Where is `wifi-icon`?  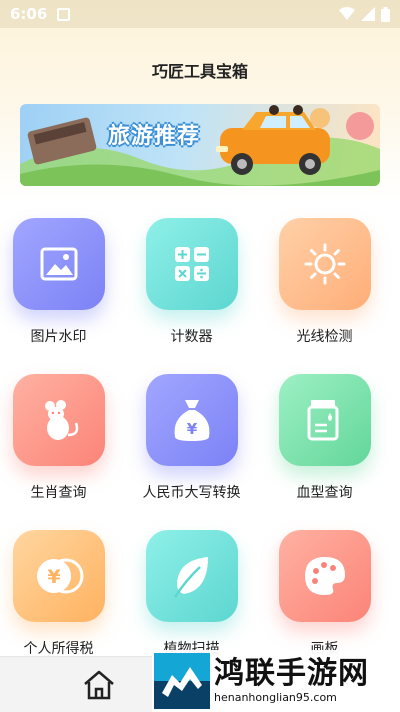 wifi-icon is located at coordinates (347, 13).